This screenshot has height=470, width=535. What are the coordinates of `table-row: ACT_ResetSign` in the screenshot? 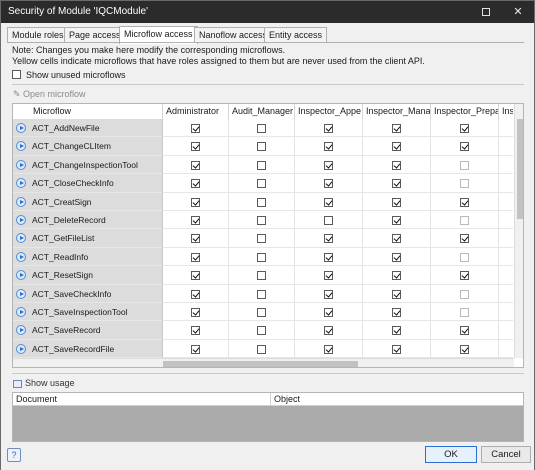 It's located at (263, 275).